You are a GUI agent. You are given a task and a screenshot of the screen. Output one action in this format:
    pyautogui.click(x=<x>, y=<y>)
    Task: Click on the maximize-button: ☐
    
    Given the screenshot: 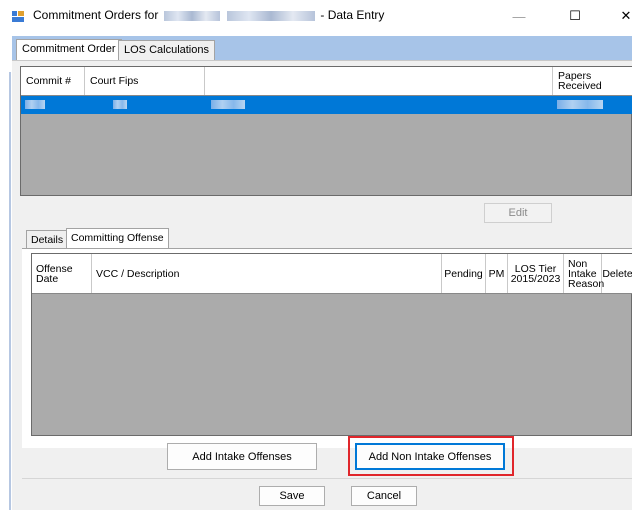 What is the action you would take?
    pyautogui.click(x=575, y=16)
    